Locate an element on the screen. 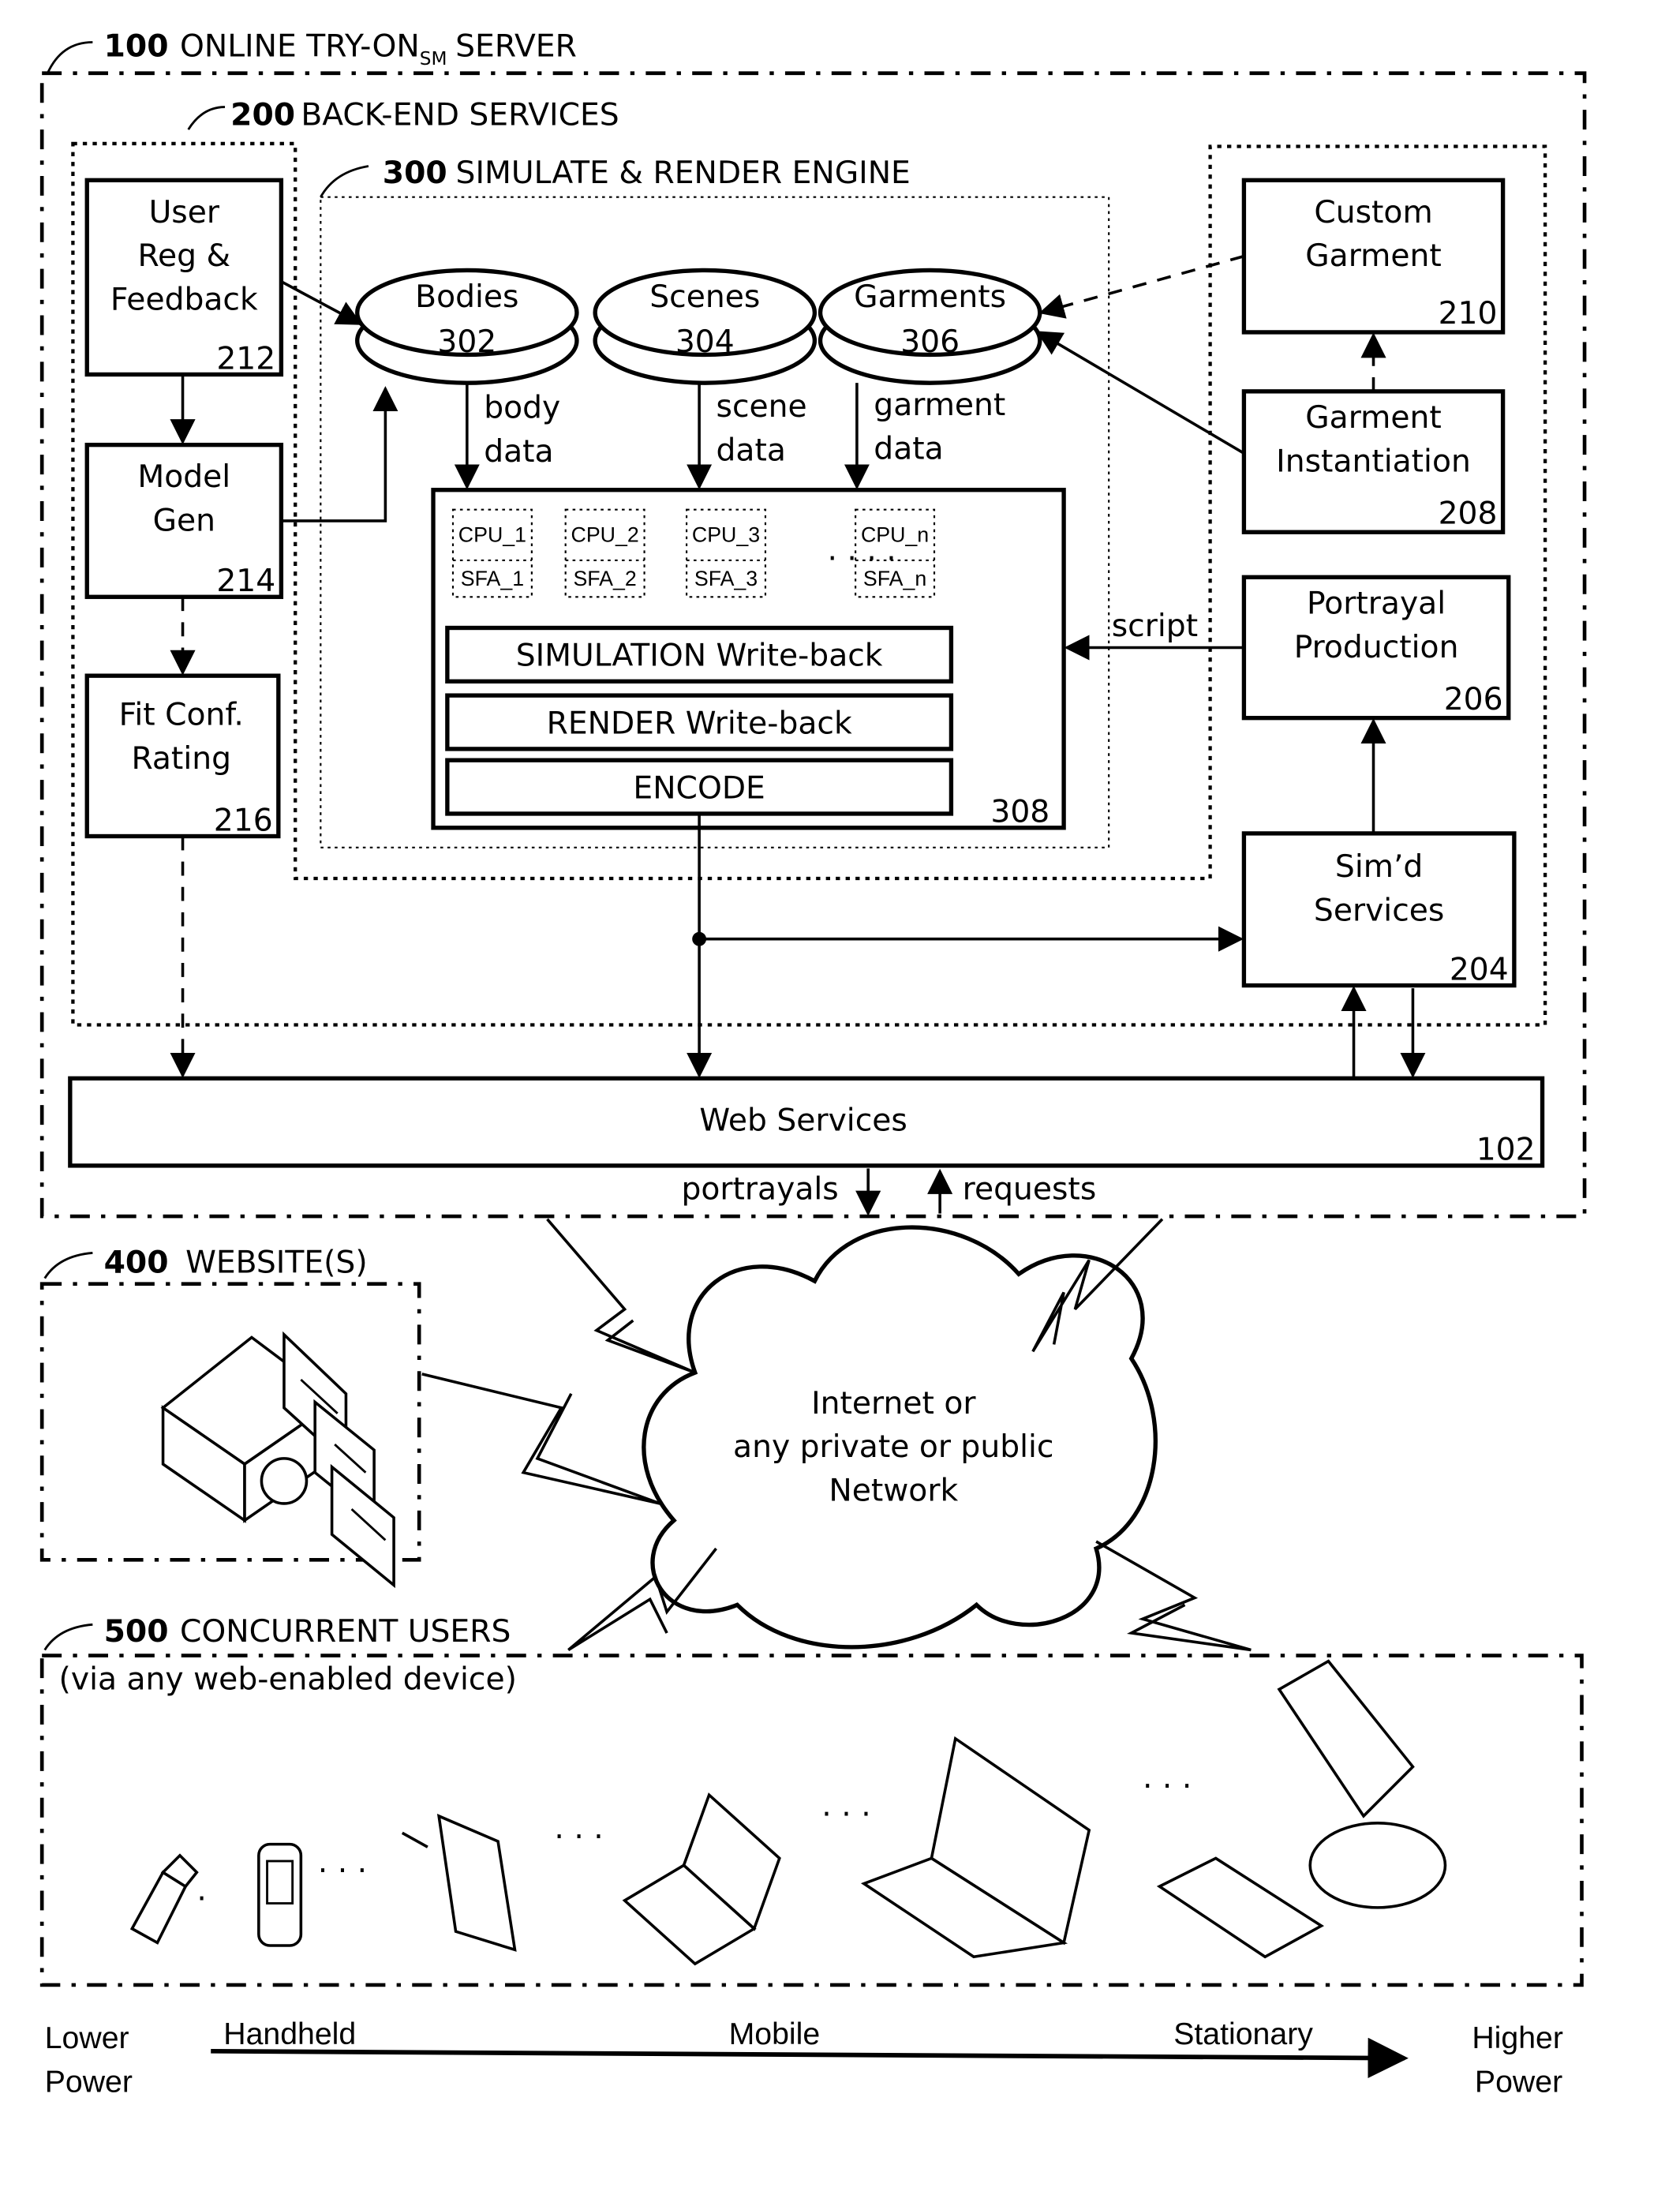 This screenshot has height=2206, width=1680. small-laptop-icon is located at coordinates (701, 1879).